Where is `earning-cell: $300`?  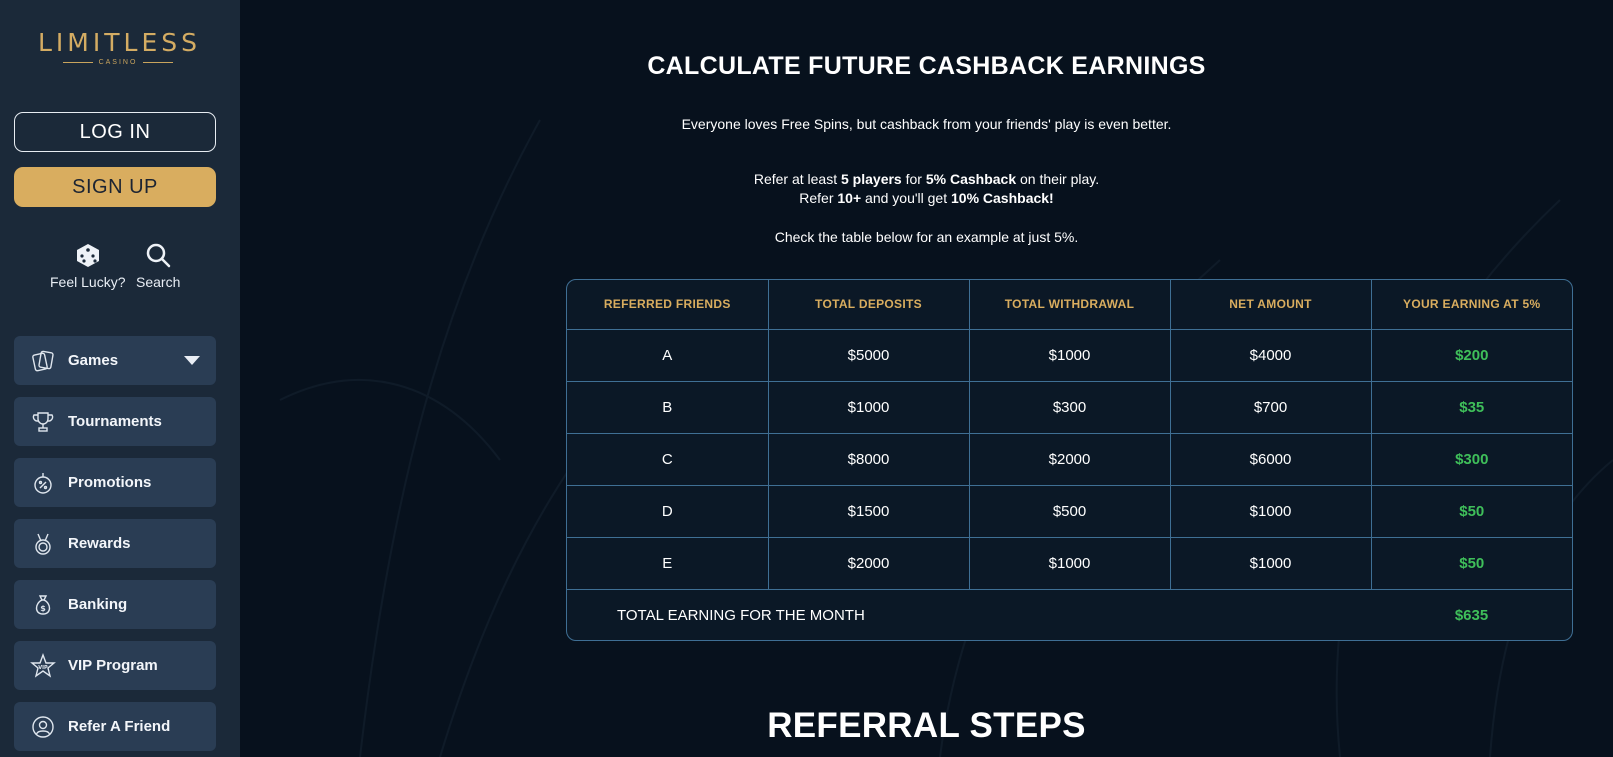 earning-cell: $300 is located at coordinates (1471, 459).